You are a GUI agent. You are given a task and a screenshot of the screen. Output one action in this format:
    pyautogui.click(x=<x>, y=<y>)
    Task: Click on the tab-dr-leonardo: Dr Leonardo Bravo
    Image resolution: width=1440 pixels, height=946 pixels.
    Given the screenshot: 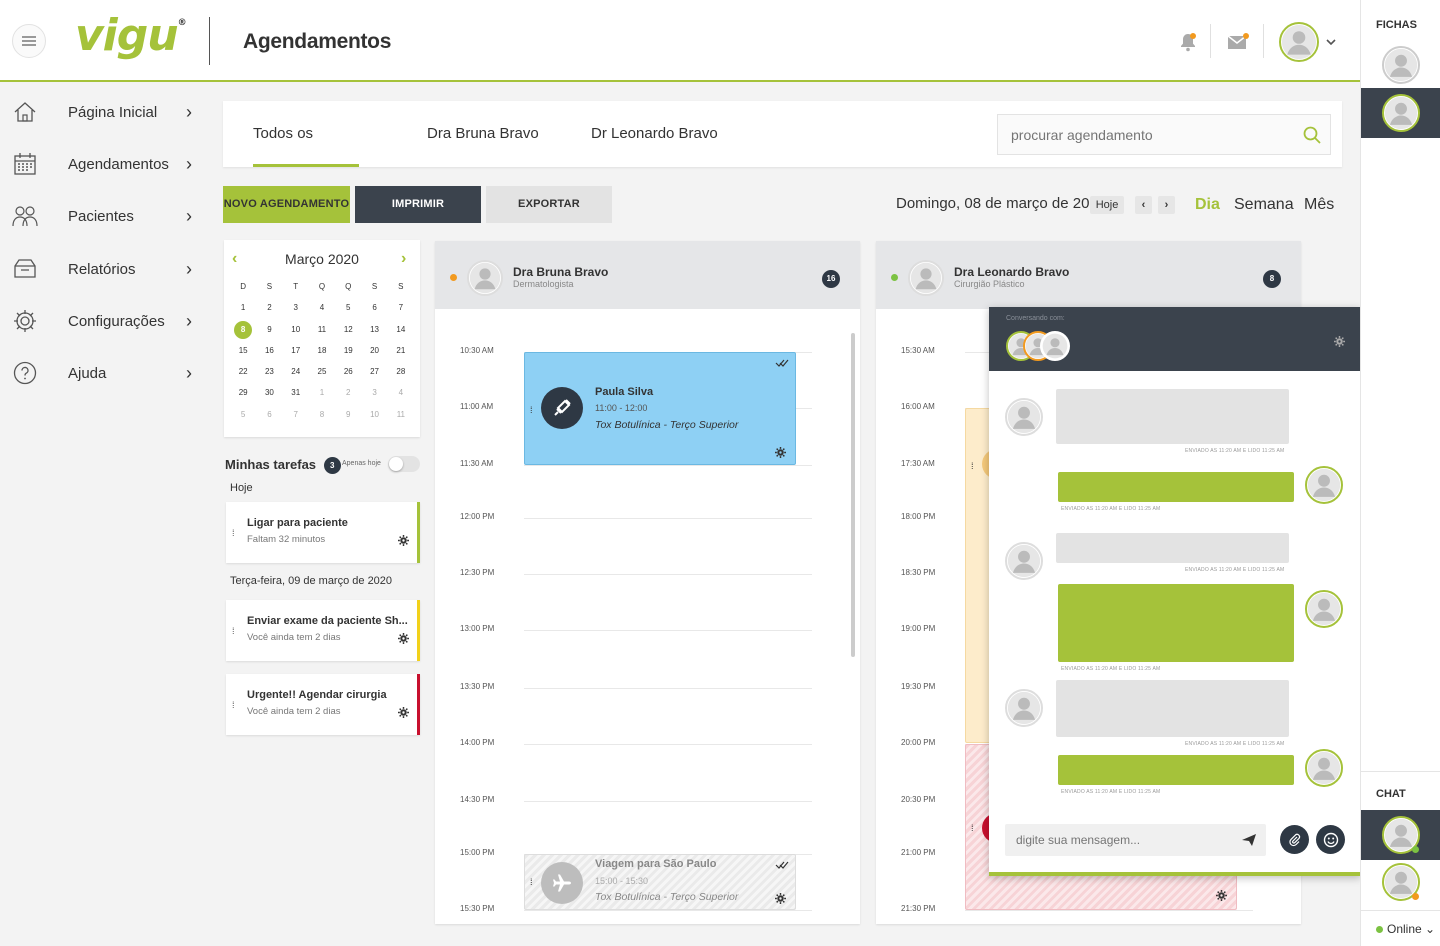 What is the action you would take?
    pyautogui.click(x=654, y=134)
    